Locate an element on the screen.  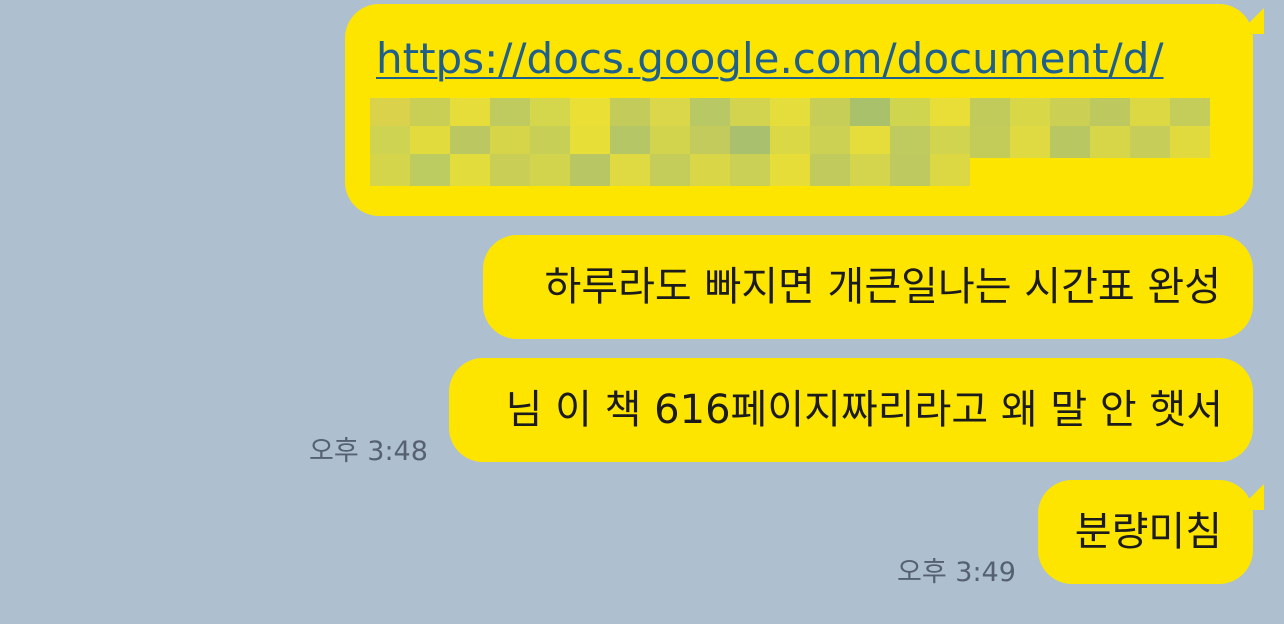
message-text: 하루라도 빠지면 개큰일나는 시간표 완성 is located at coordinates (882, 287).